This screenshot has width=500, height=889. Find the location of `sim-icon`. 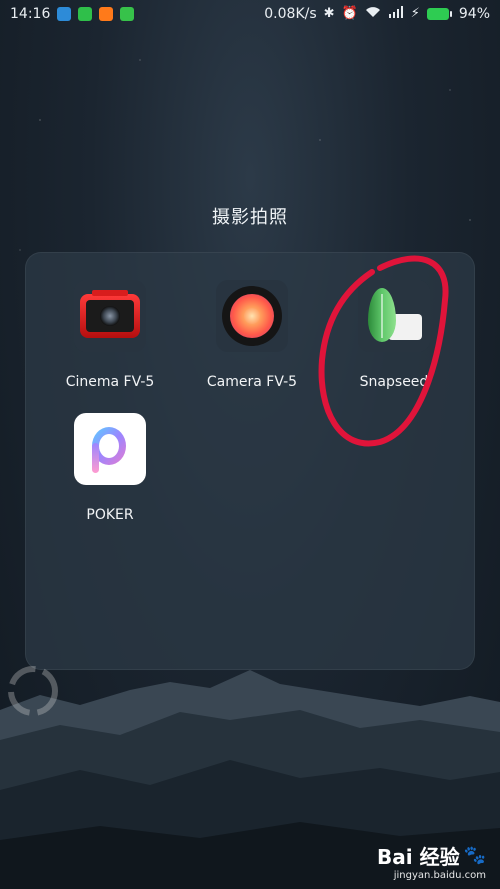

sim-icon is located at coordinates (85, 14).